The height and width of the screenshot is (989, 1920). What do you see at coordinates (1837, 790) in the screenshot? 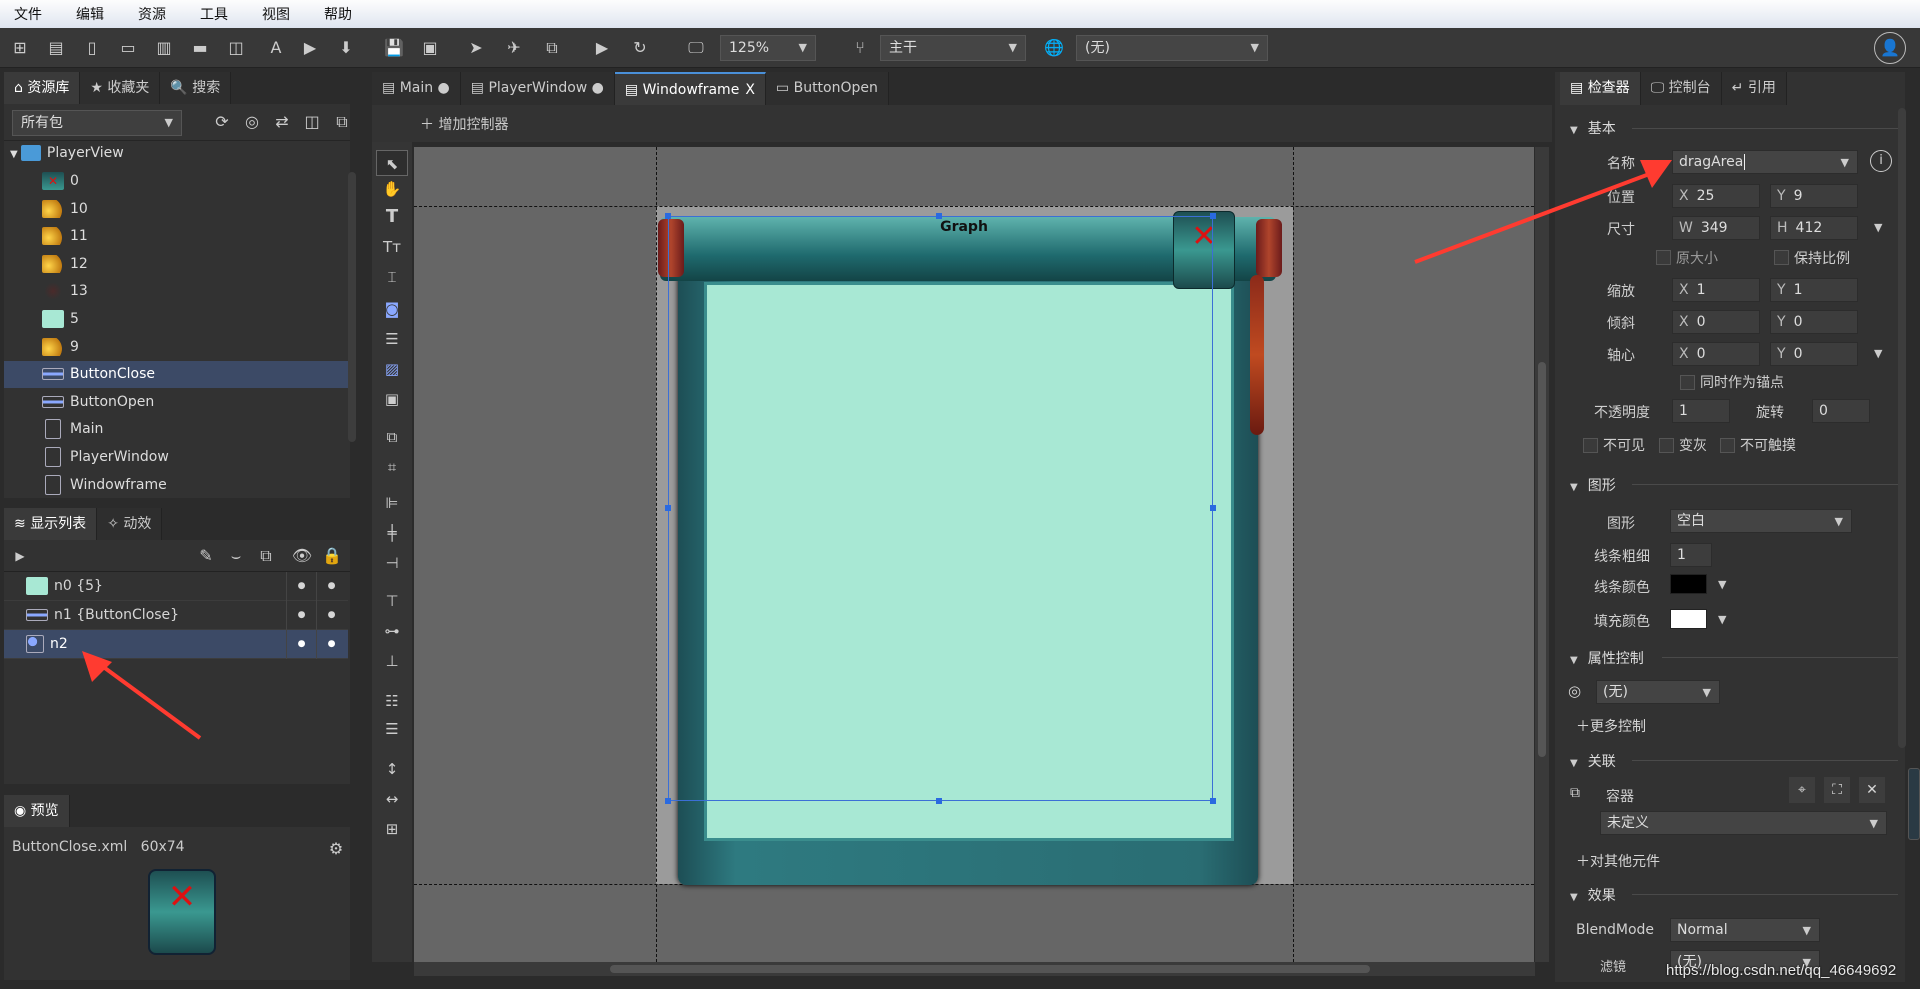
I see `expand-icon: ⛶` at bounding box center [1837, 790].